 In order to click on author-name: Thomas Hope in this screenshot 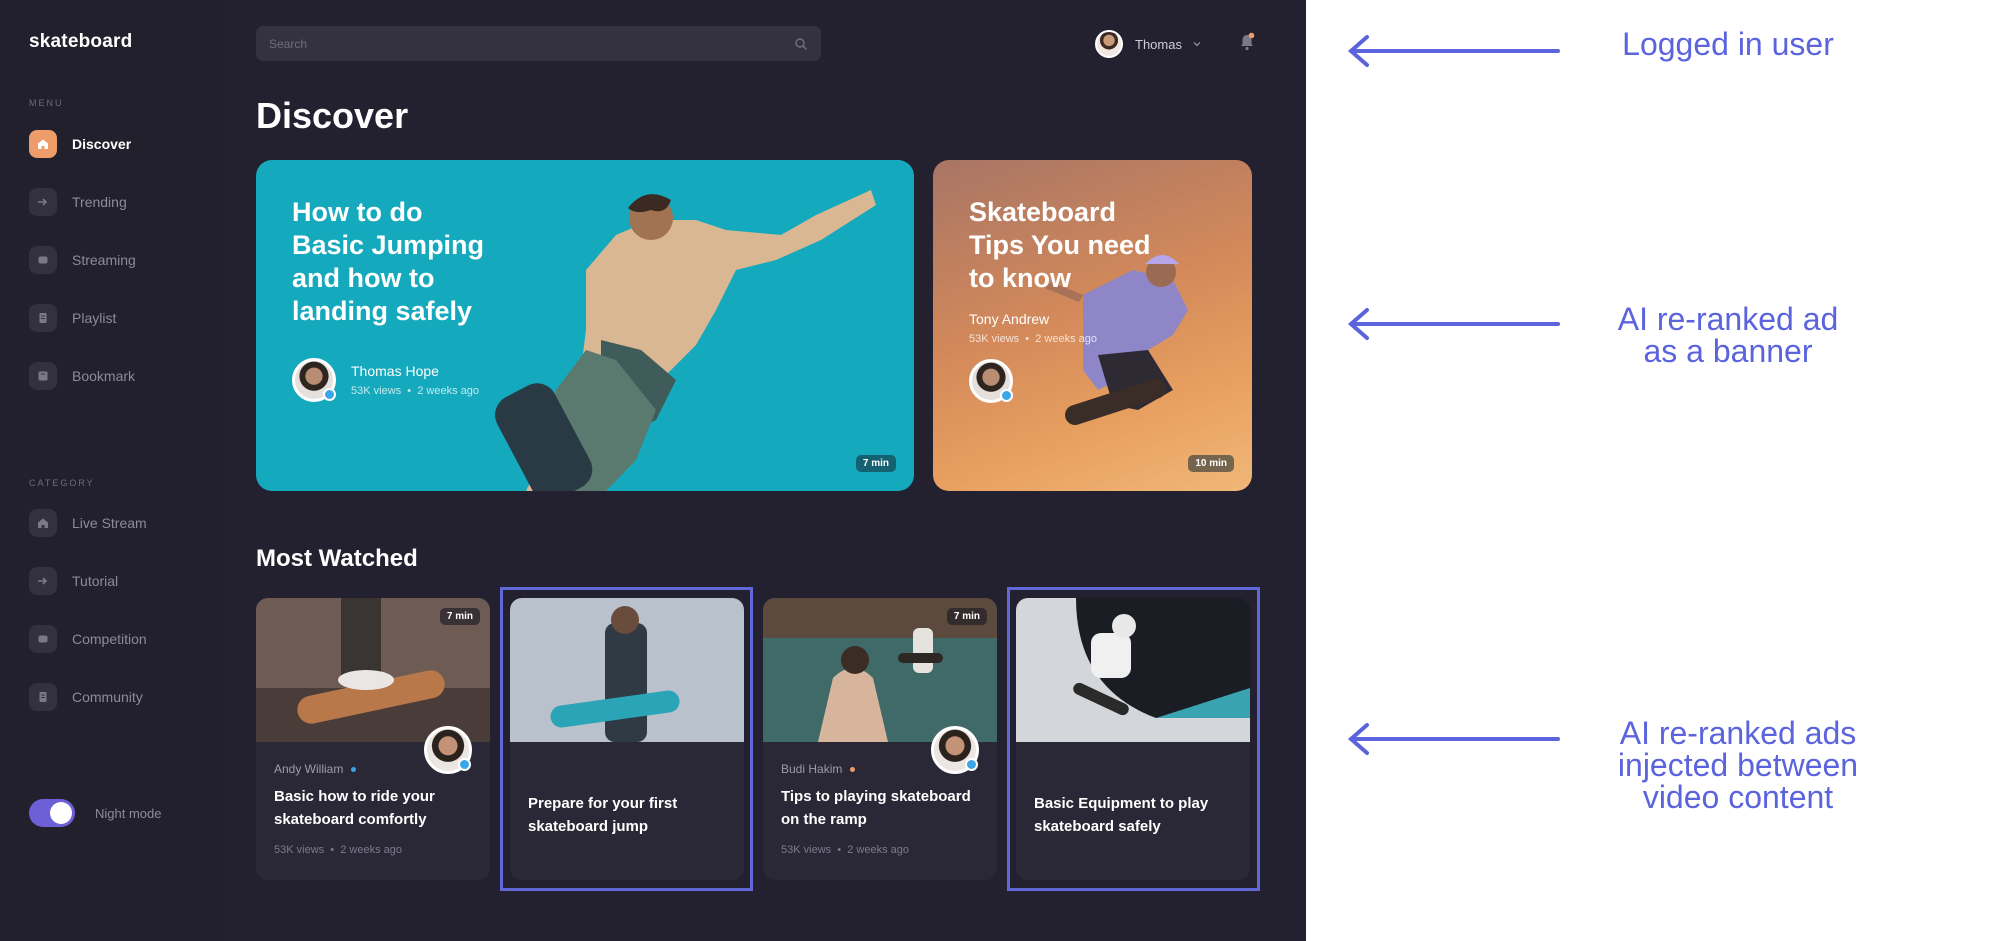, I will do `click(395, 371)`.